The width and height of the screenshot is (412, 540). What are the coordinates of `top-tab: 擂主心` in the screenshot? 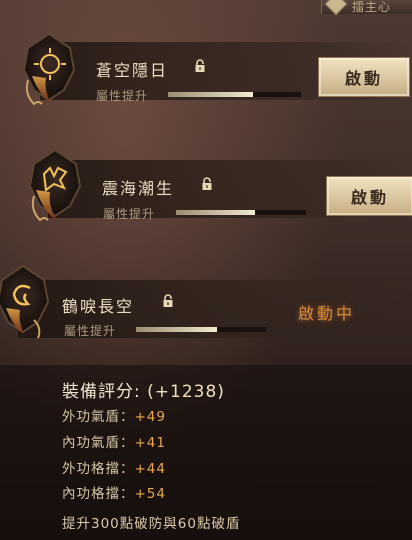 It's located at (366, 8).